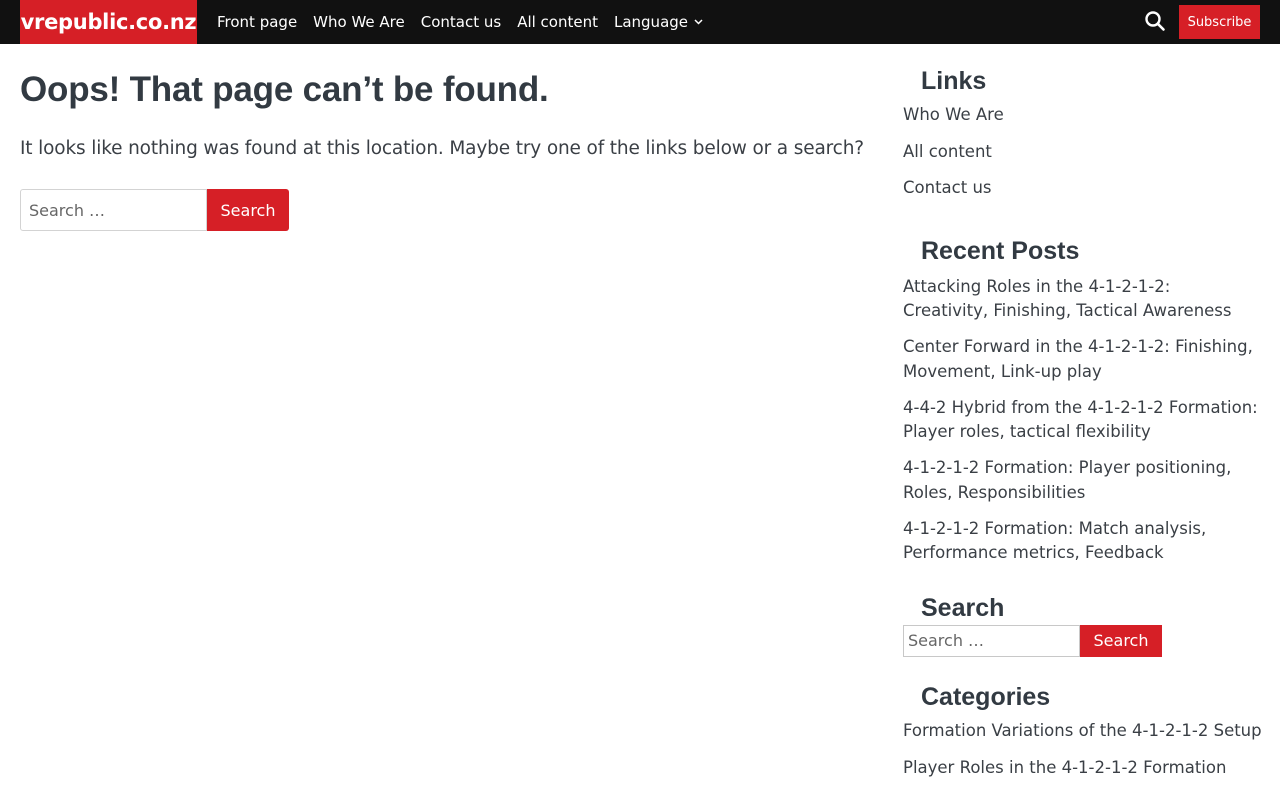 The height and width of the screenshot is (800, 1280). I want to click on sidebar-search-input, so click(991, 640).